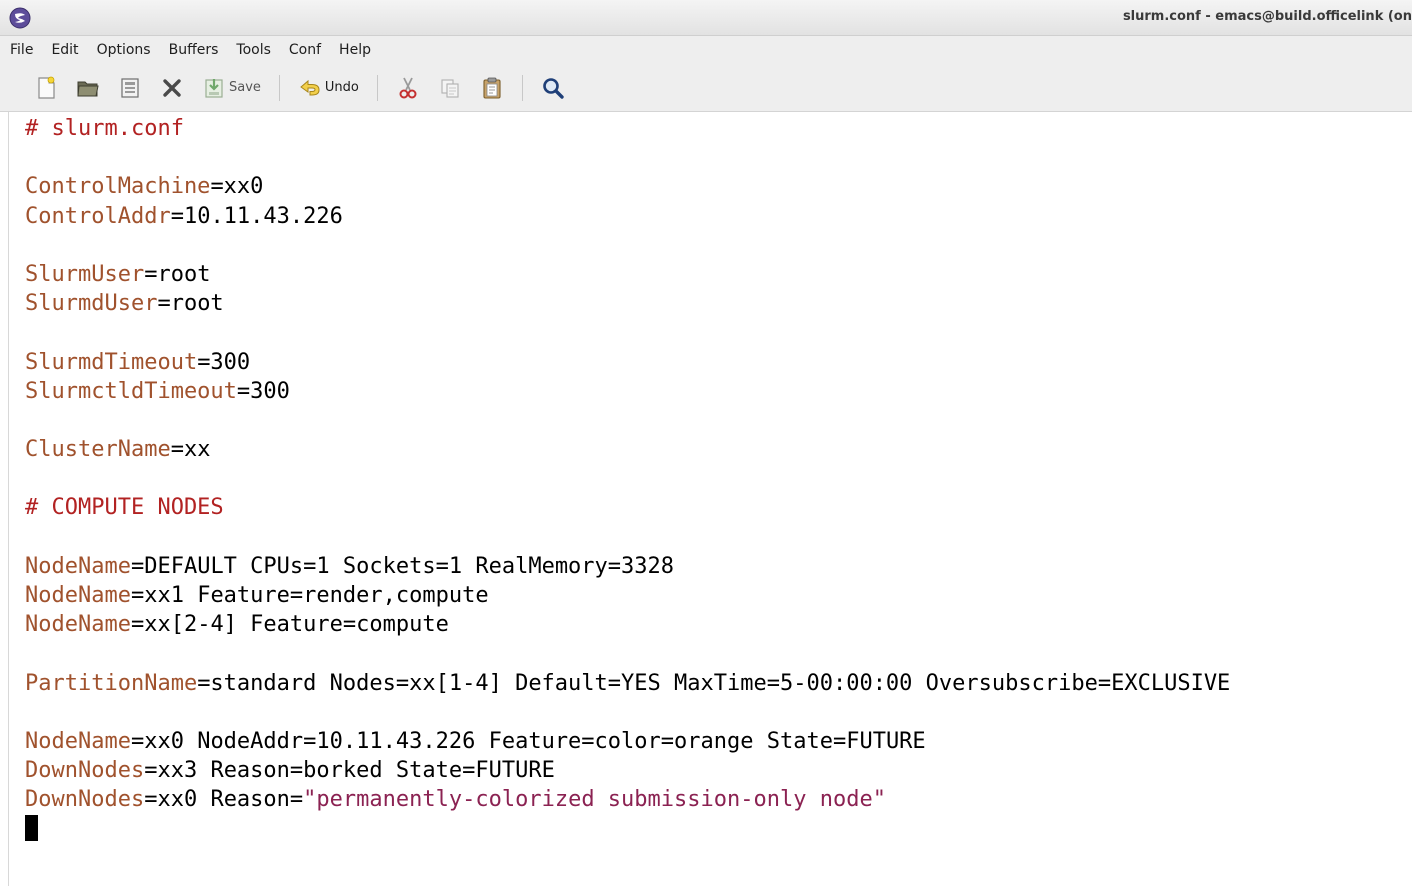 Image resolution: width=1412 pixels, height=886 pixels. What do you see at coordinates (237, 187) in the screenshot?
I see `config-value: =xx0` at bounding box center [237, 187].